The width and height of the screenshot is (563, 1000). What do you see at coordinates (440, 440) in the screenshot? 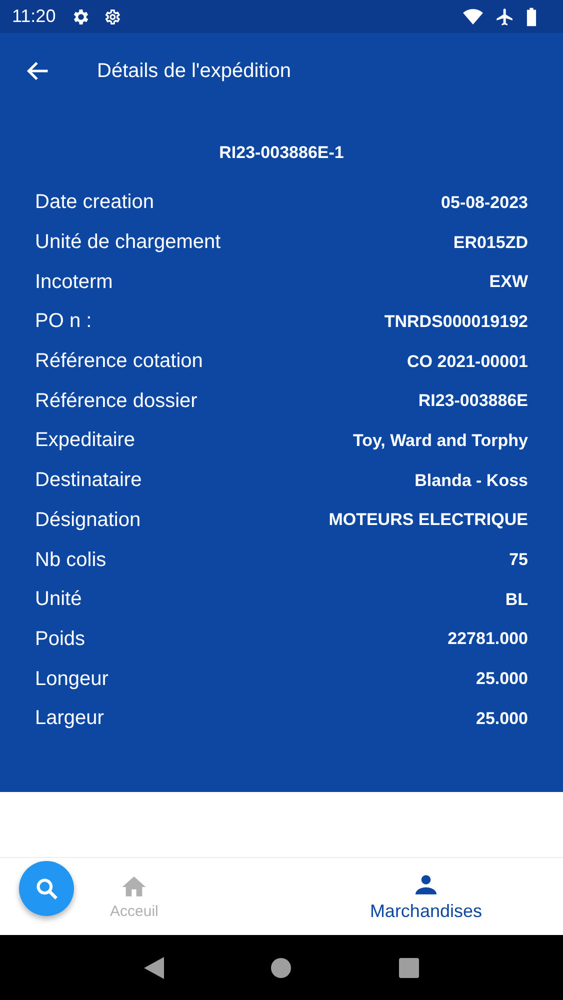
I see `field-value: Toy, Ward and Torphy` at bounding box center [440, 440].